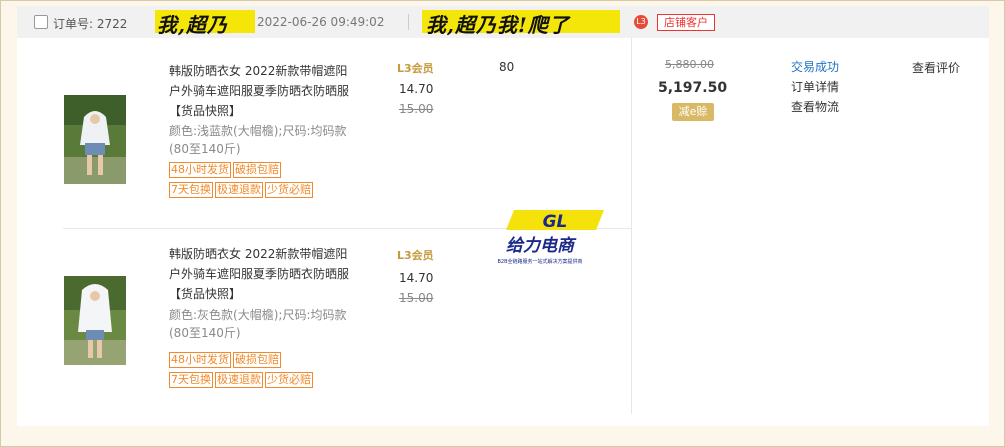  I want to click on order-number: 订单号: 2722, so click(90, 24).